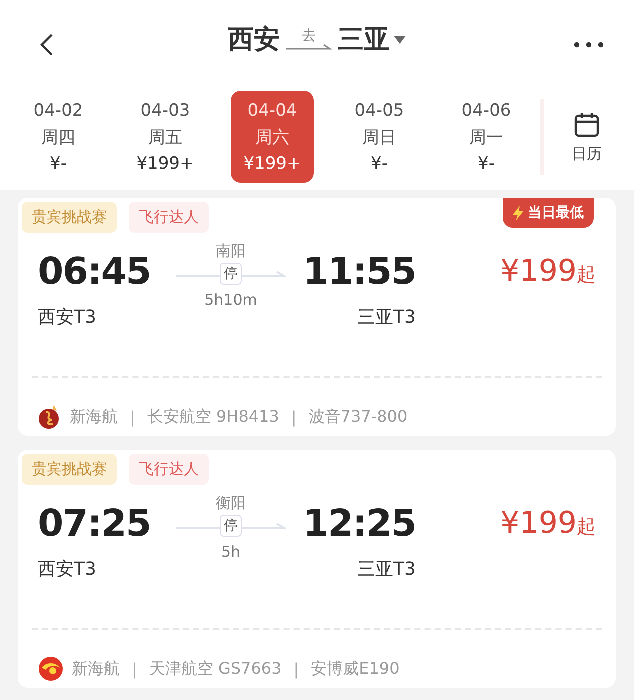 This screenshot has width=634, height=700. What do you see at coordinates (587, 137) in the screenshot?
I see `calendar-button: 日历` at bounding box center [587, 137].